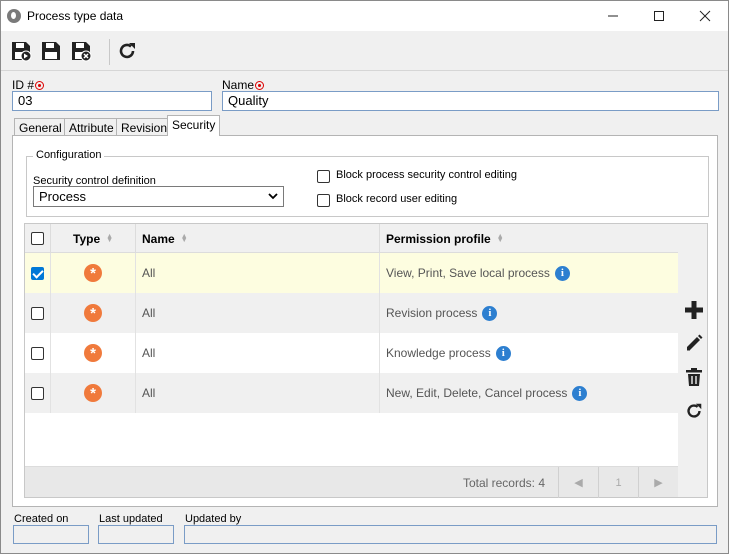 The image size is (729, 554). What do you see at coordinates (529, 273) in the screenshot?
I see `row-permission-cell: View, Print, Save local process i` at bounding box center [529, 273].